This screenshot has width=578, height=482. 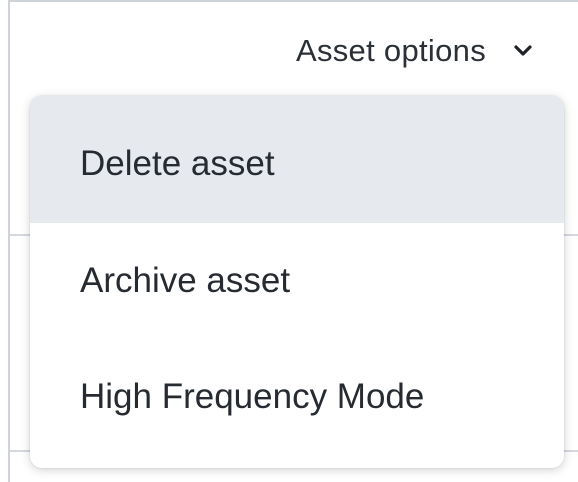 What do you see at coordinates (252, 396) in the screenshot?
I see `menu-item-label: High Frequency Mode` at bounding box center [252, 396].